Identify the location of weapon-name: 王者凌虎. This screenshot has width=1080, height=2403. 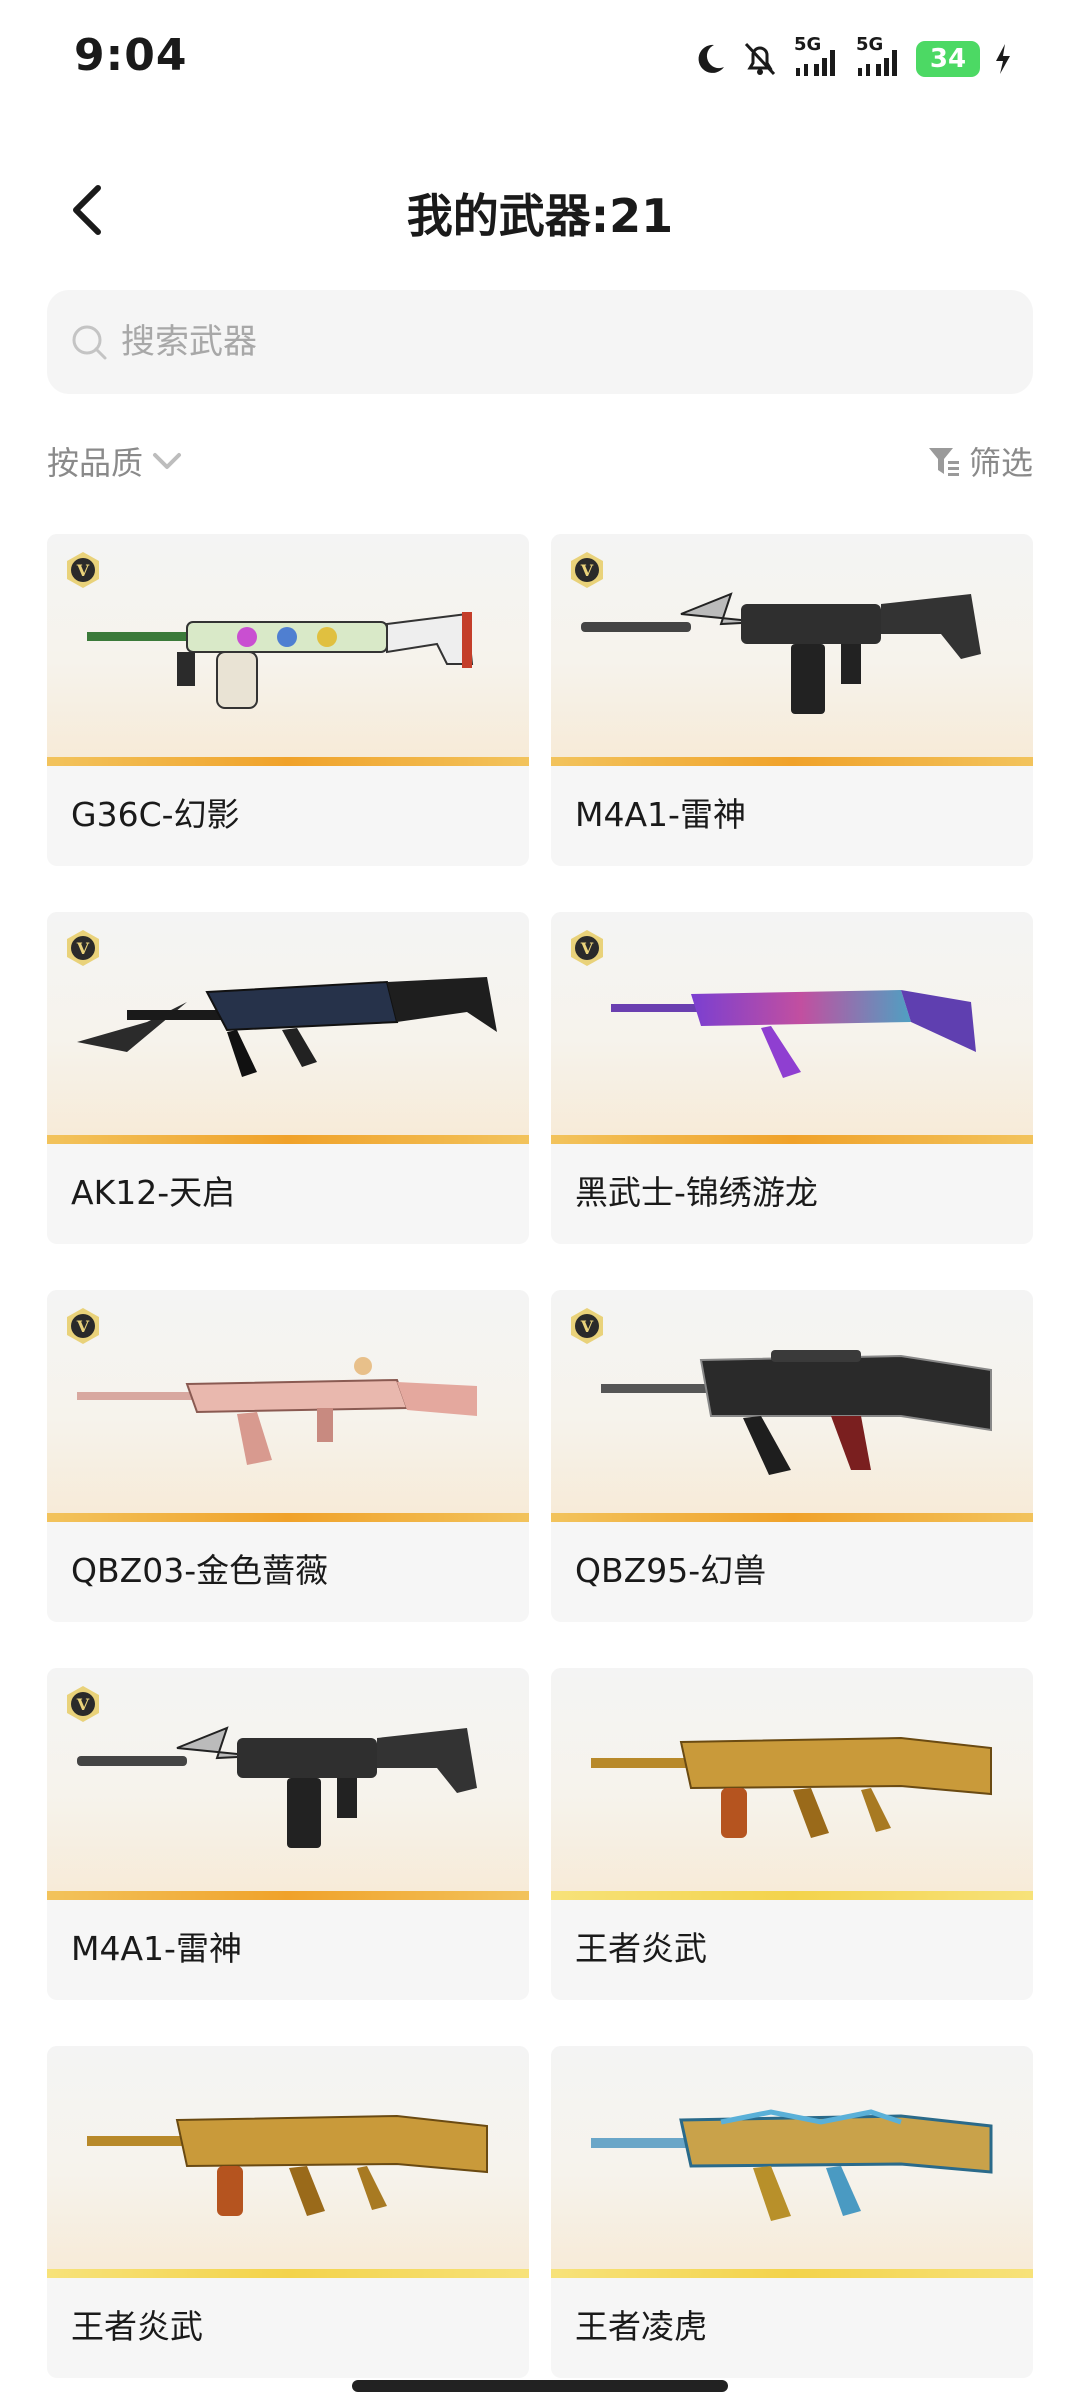
(641, 2326).